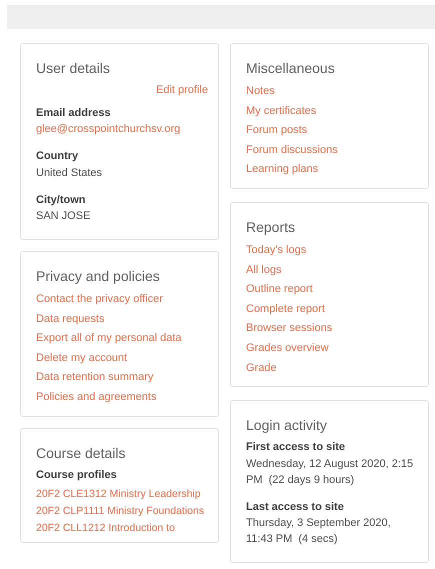  I want to click on menu-link: Complete report, so click(332, 310).